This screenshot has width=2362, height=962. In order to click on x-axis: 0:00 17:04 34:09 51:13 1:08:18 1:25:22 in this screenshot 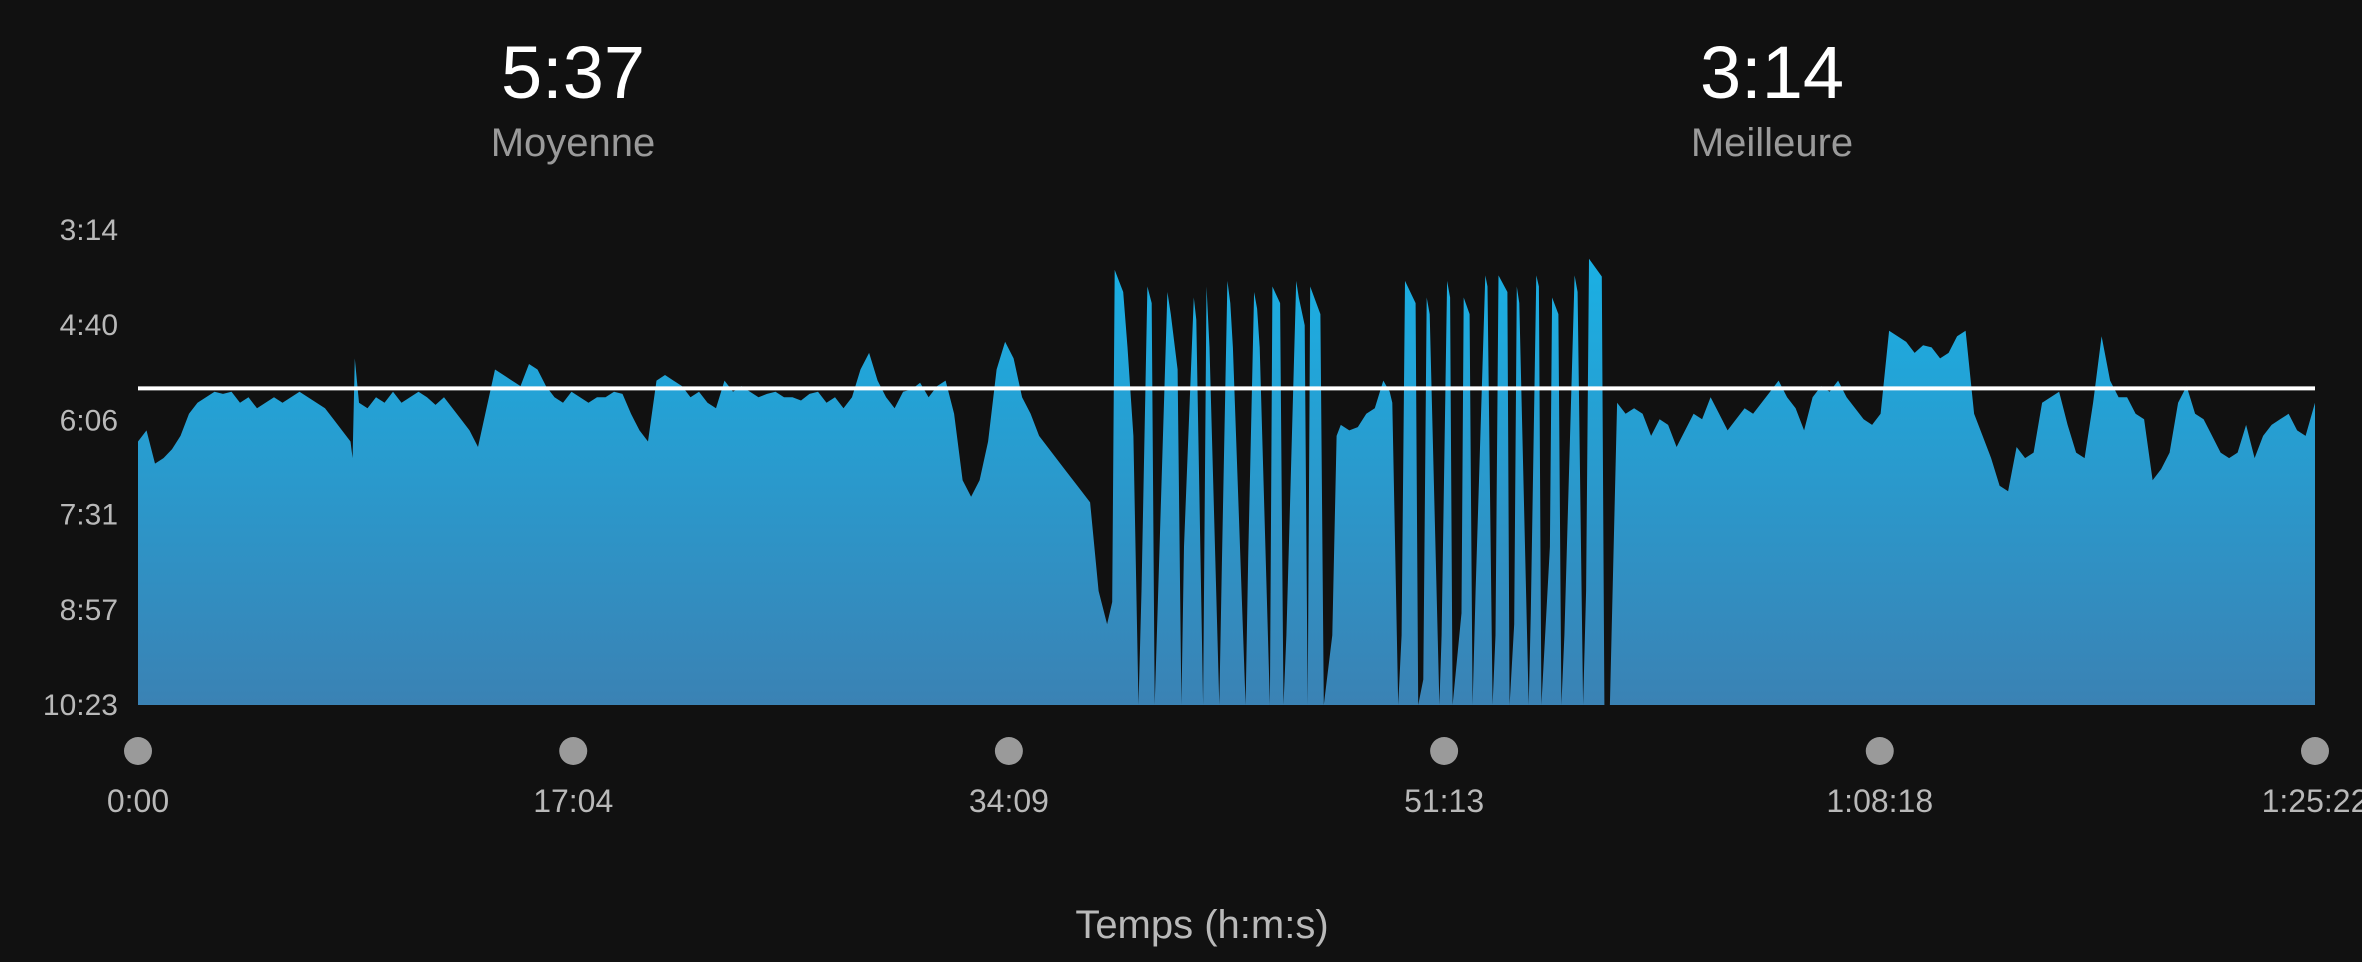, I will do `click(1234, 778)`.